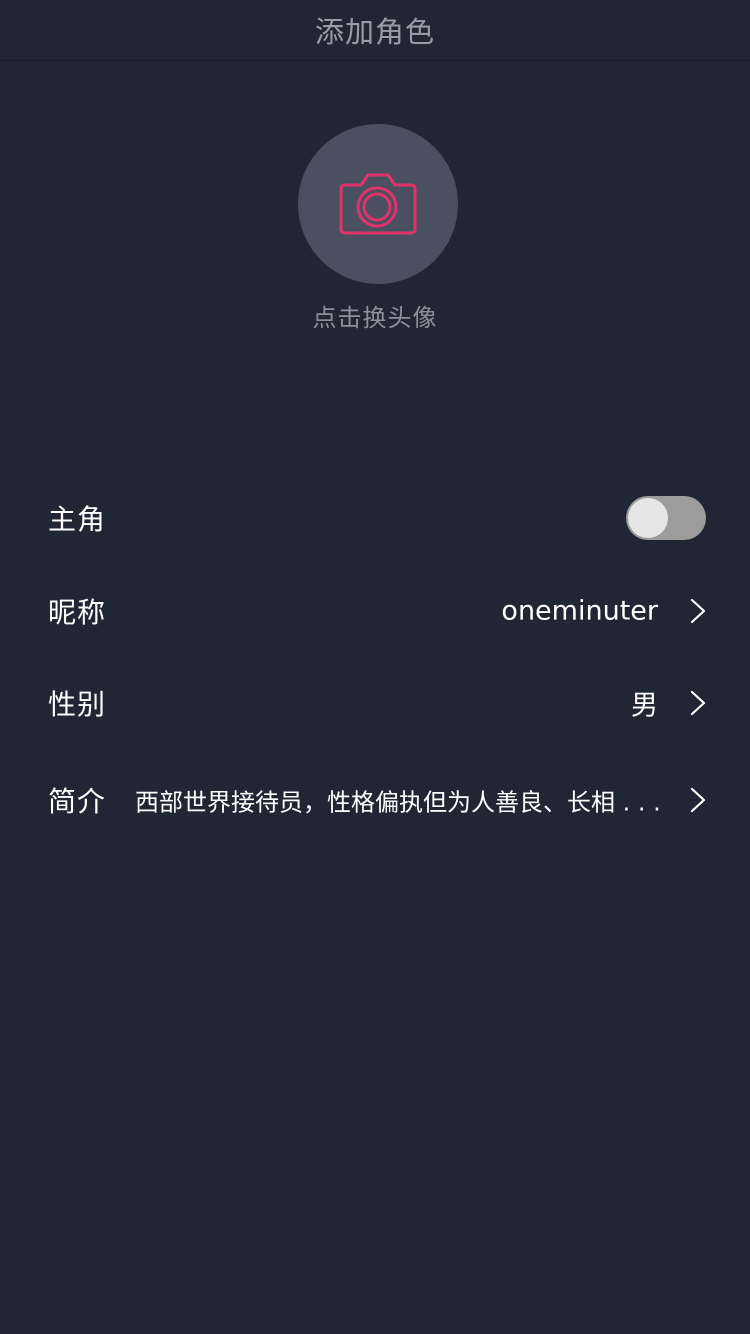  Describe the element at coordinates (375, 703) in the screenshot. I see `gender-row: 性别 男` at that location.